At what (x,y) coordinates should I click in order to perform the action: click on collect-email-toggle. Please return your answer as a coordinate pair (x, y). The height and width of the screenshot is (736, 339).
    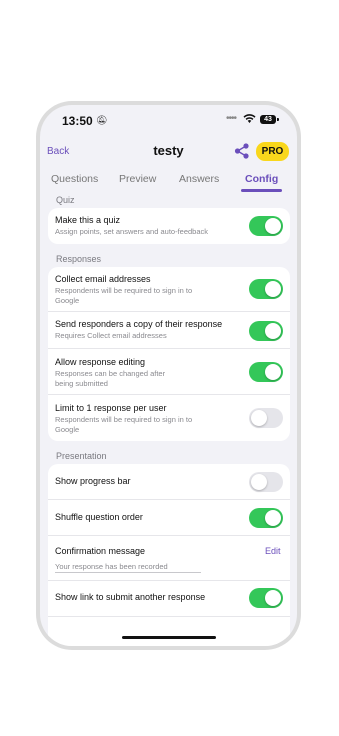
    Looking at the image, I should click on (266, 289).